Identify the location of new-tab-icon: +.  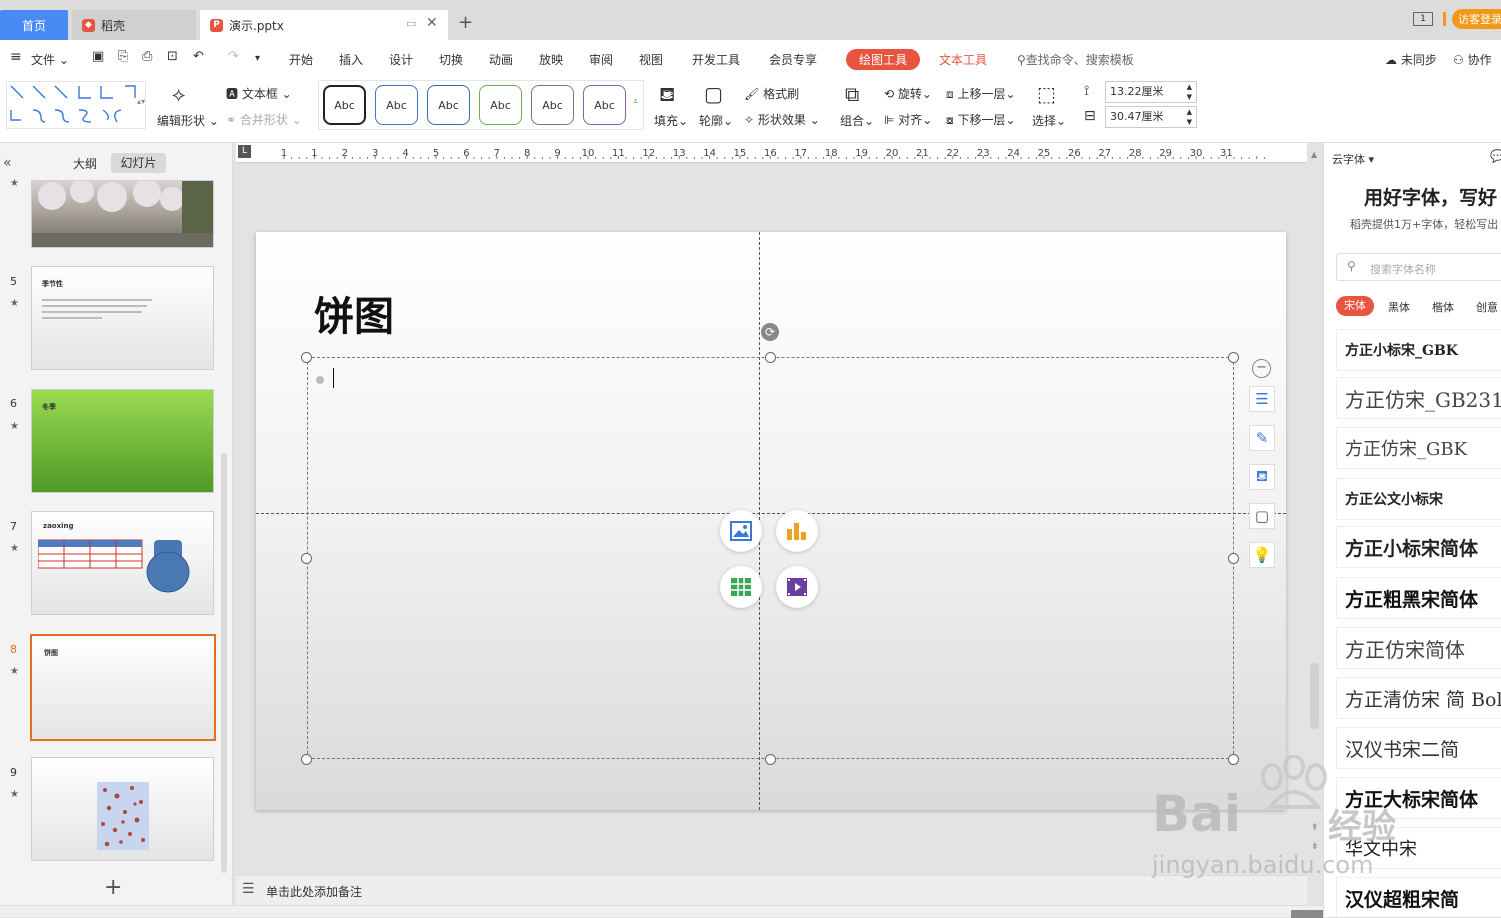
(465, 22).